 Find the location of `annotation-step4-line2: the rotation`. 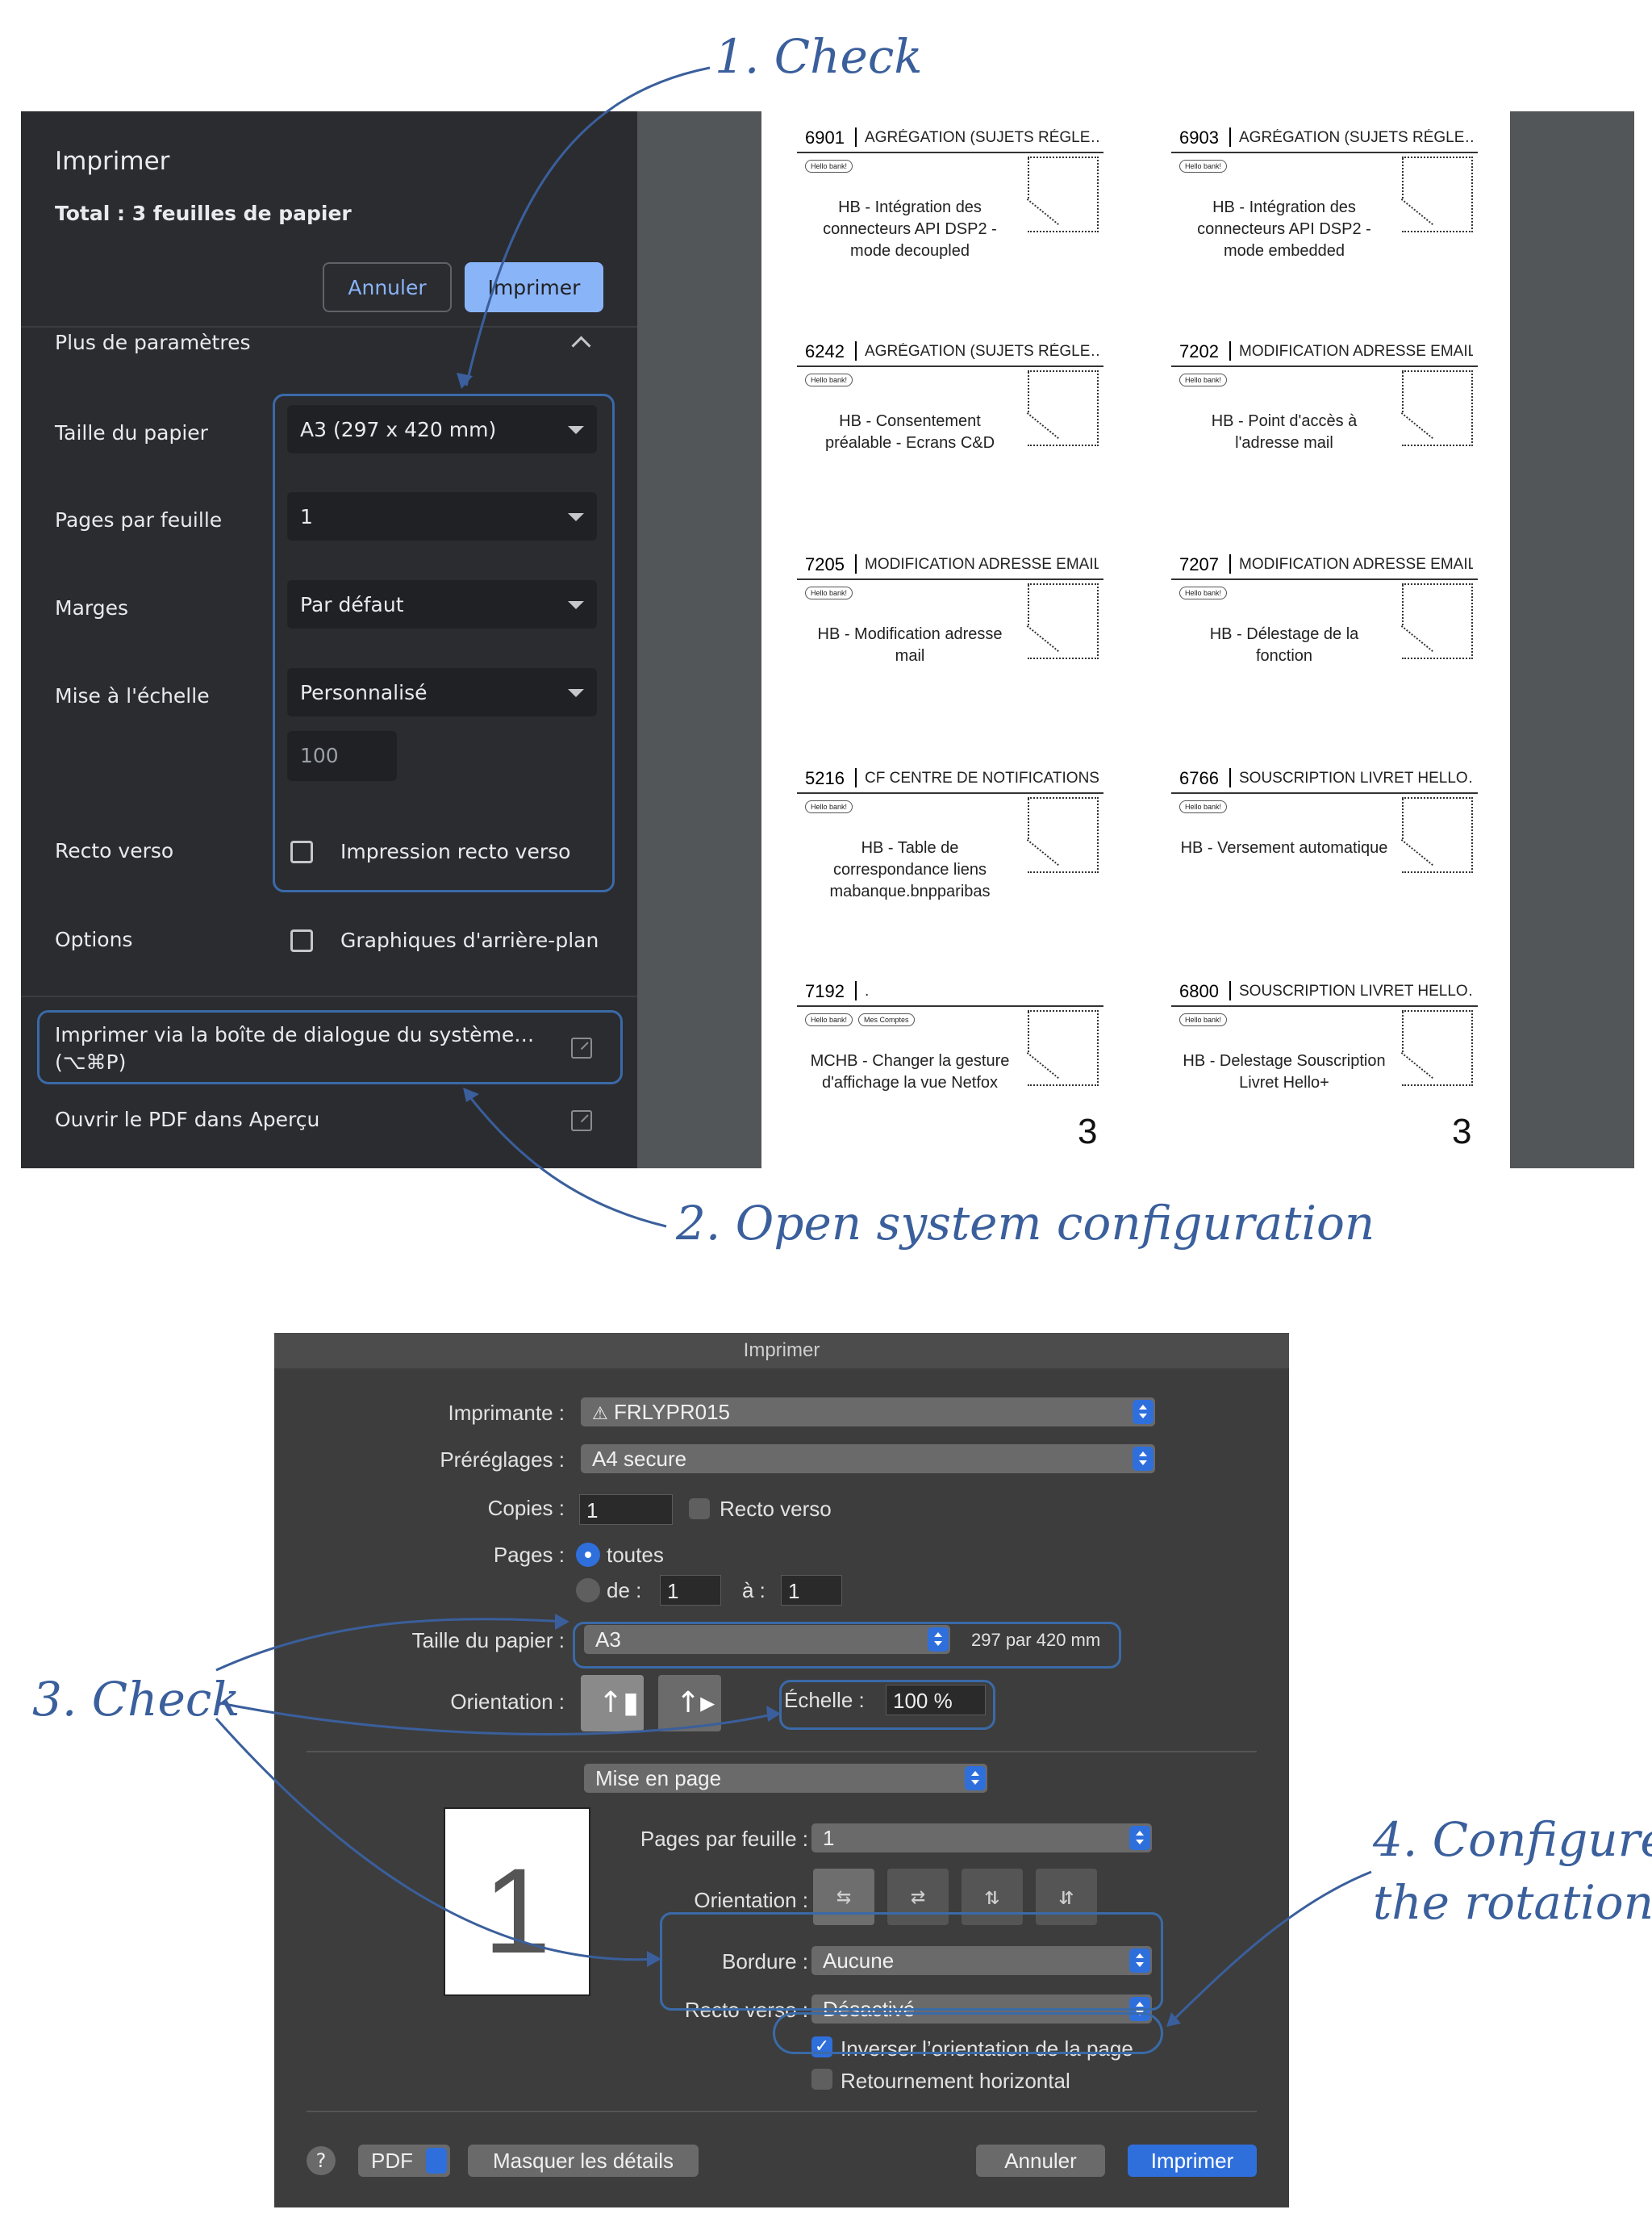

annotation-step4-line2: the rotation is located at coordinates (1512, 1902).